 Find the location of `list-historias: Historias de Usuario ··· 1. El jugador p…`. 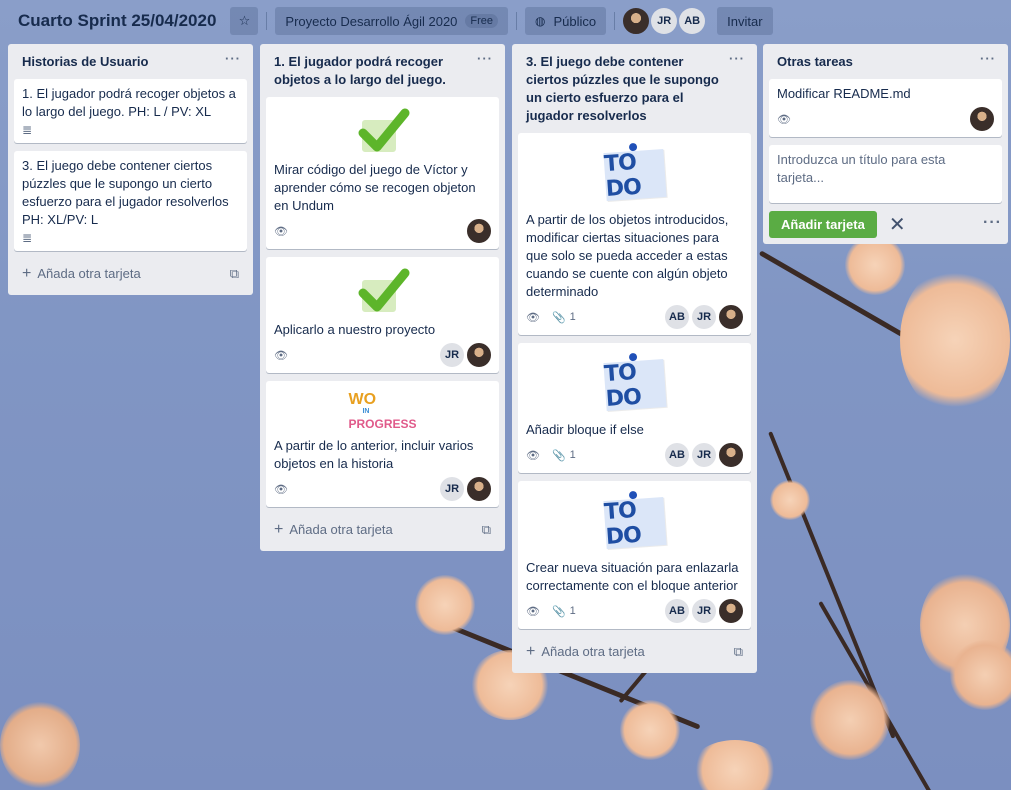

list-historias: Historias de Usuario ··· 1. El jugador p… is located at coordinates (130, 169).